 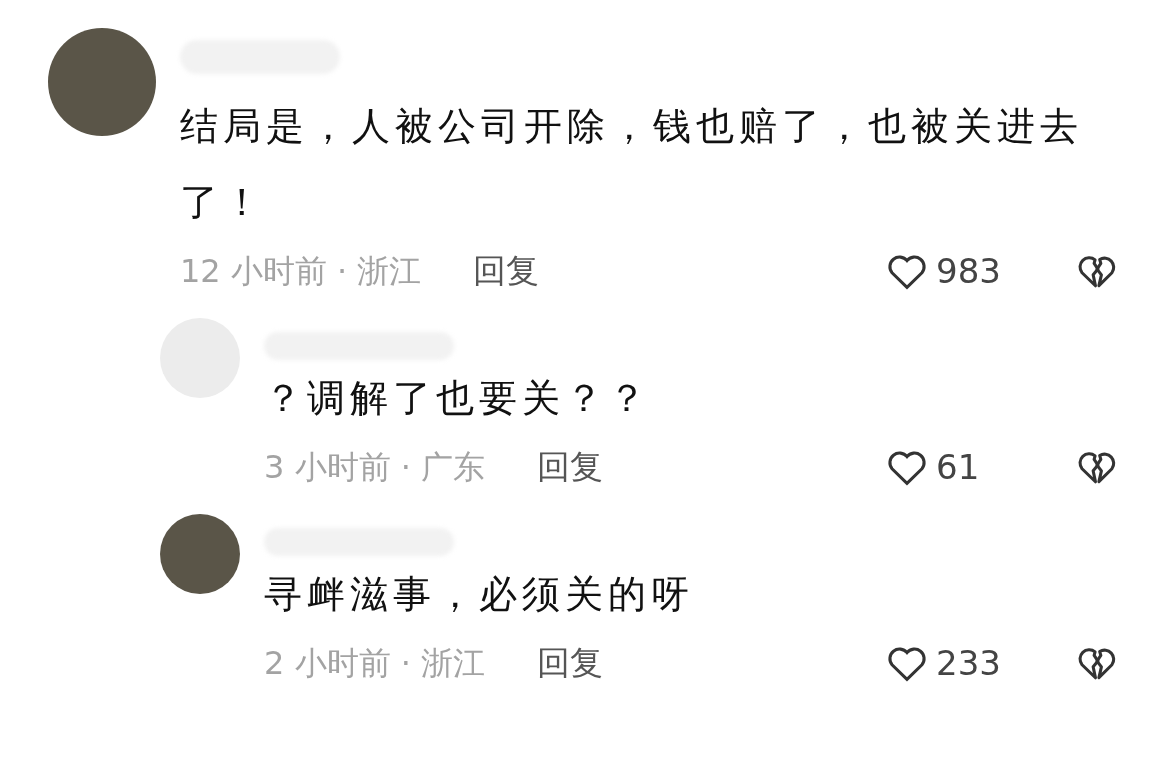 What do you see at coordinates (375, 663) in the screenshot?
I see `comment-meta: 2 小时前 · 浙江` at bounding box center [375, 663].